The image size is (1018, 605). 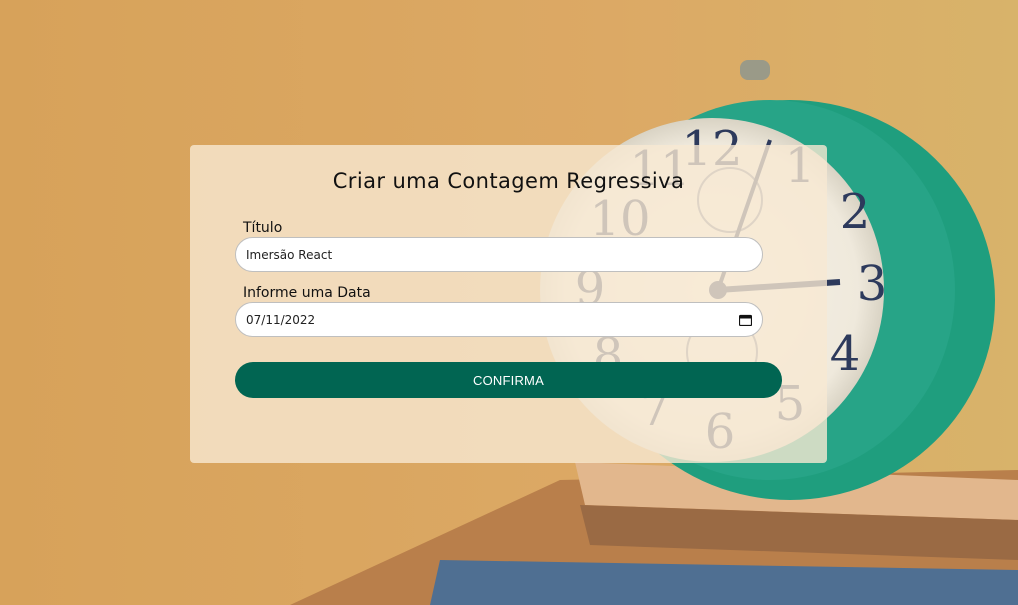 What do you see at coordinates (508, 380) in the screenshot?
I see `confirm-button: CONFIRMA` at bounding box center [508, 380].